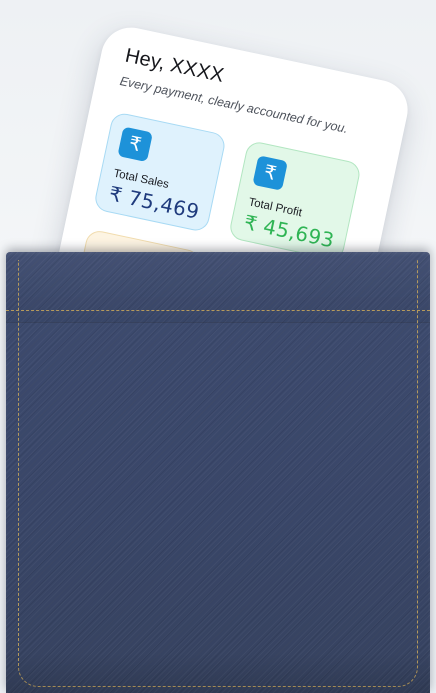 The image size is (436, 693). Describe the element at coordinates (218, 673) in the screenshot. I see `pocket-edge-shade` at that location.